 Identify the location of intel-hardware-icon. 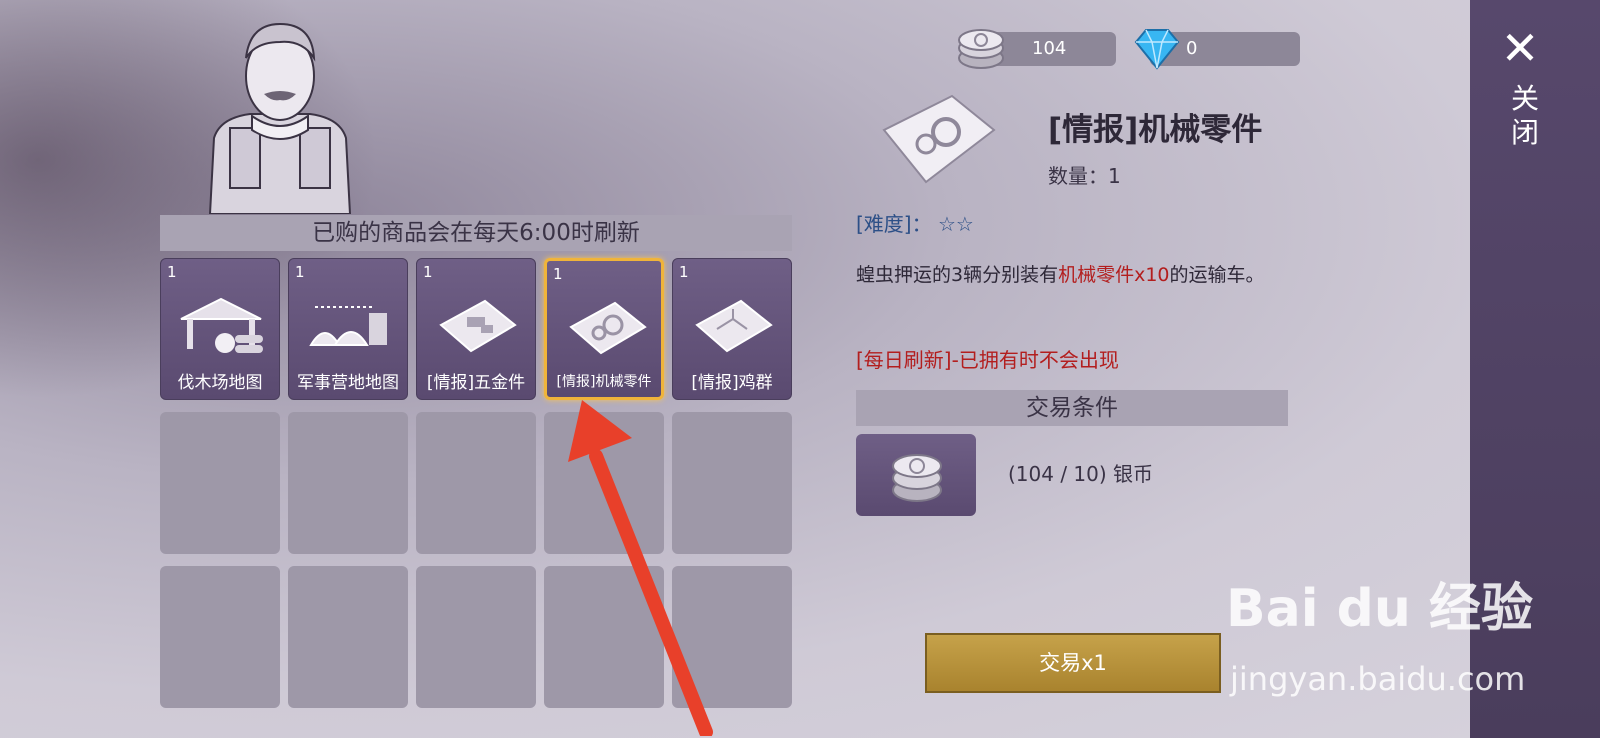
(478, 326).